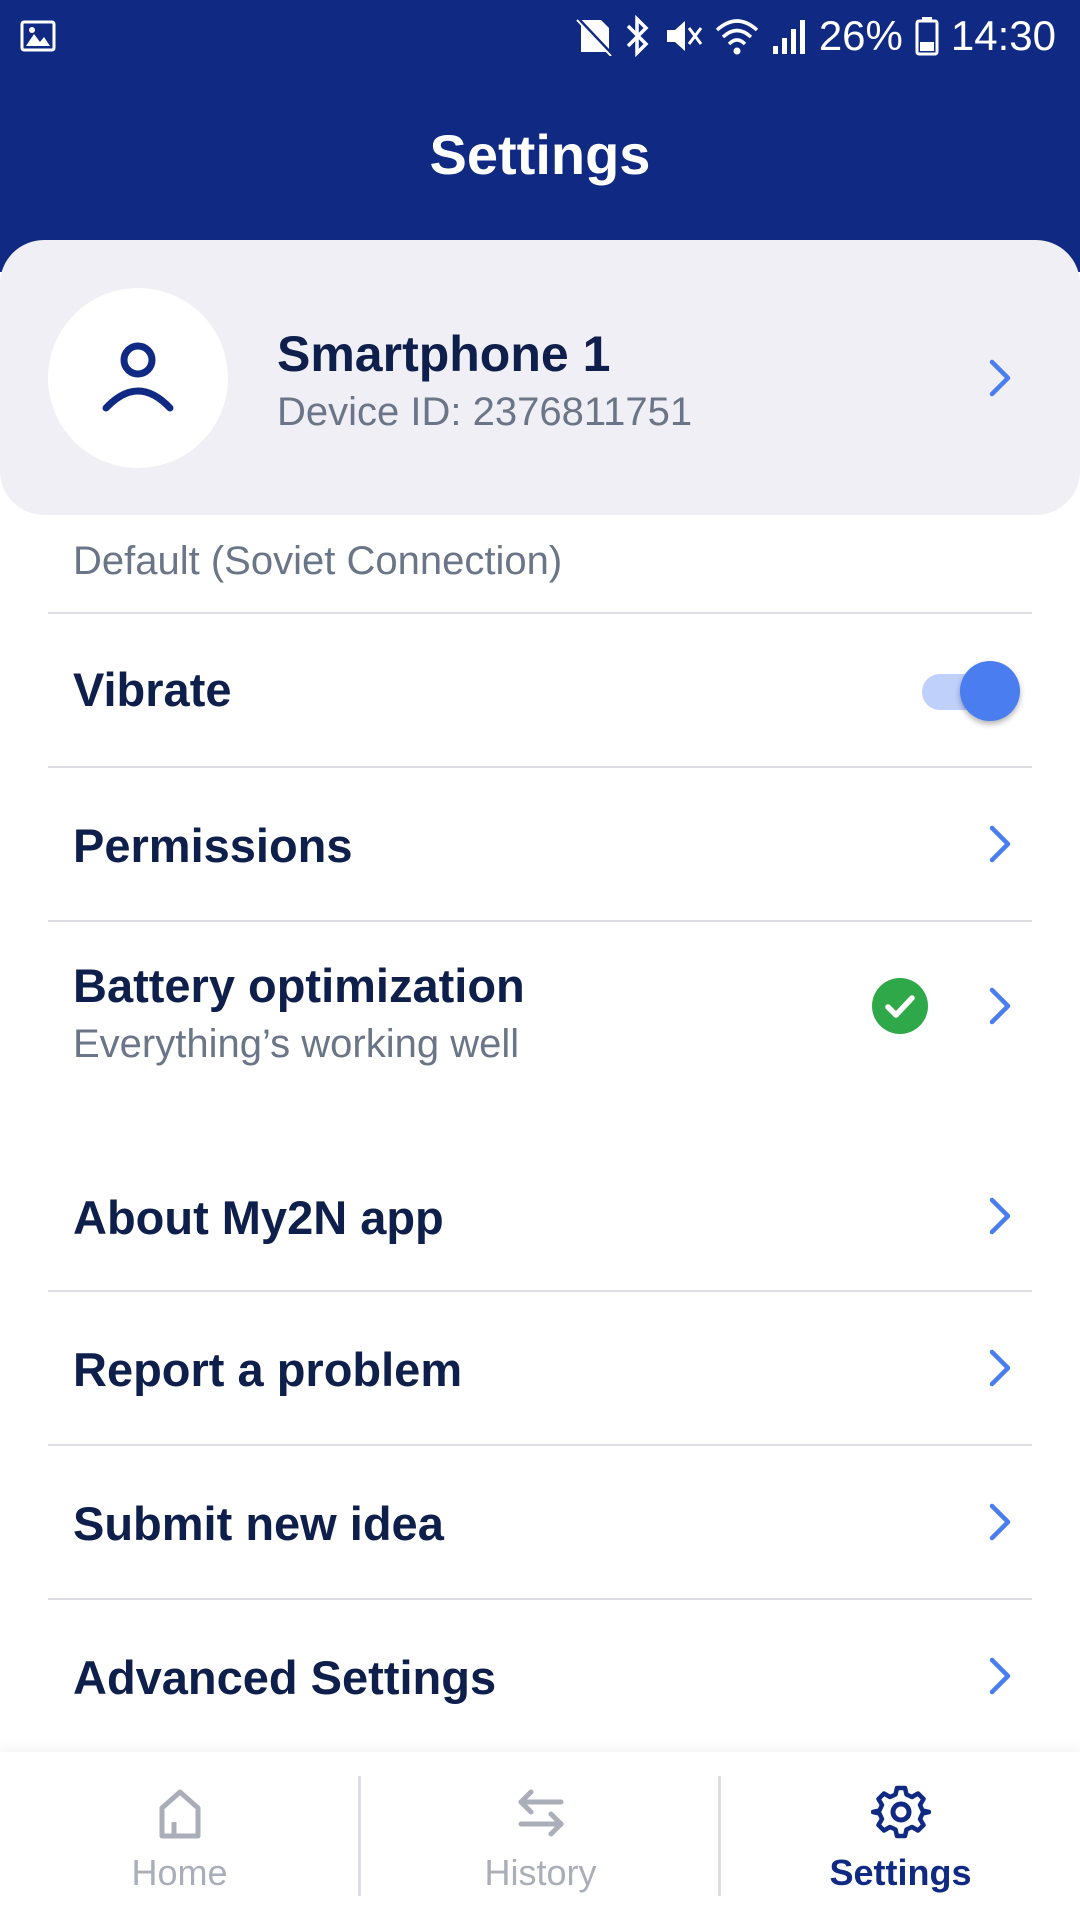 This screenshot has height=1920, width=1080. Describe the element at coordinates (540, 845) in the screenshot. I see `permissions-row: Permissions` at that location.